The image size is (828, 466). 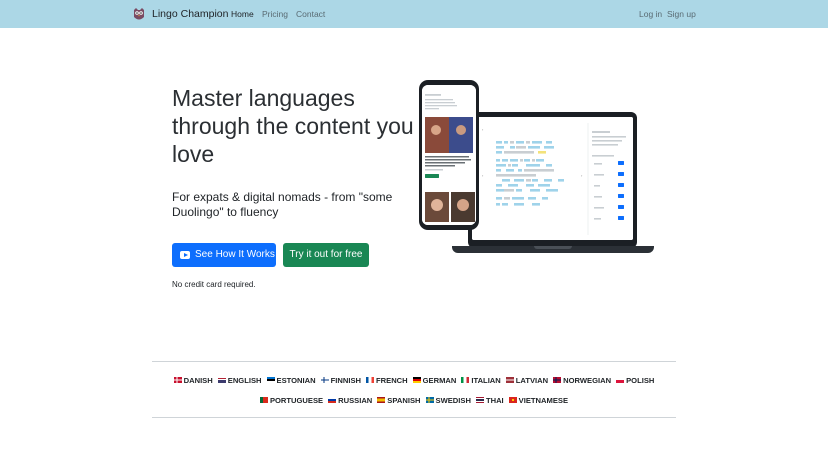 I want to click on swedish-flag-icon, so click(x=429, y=400).